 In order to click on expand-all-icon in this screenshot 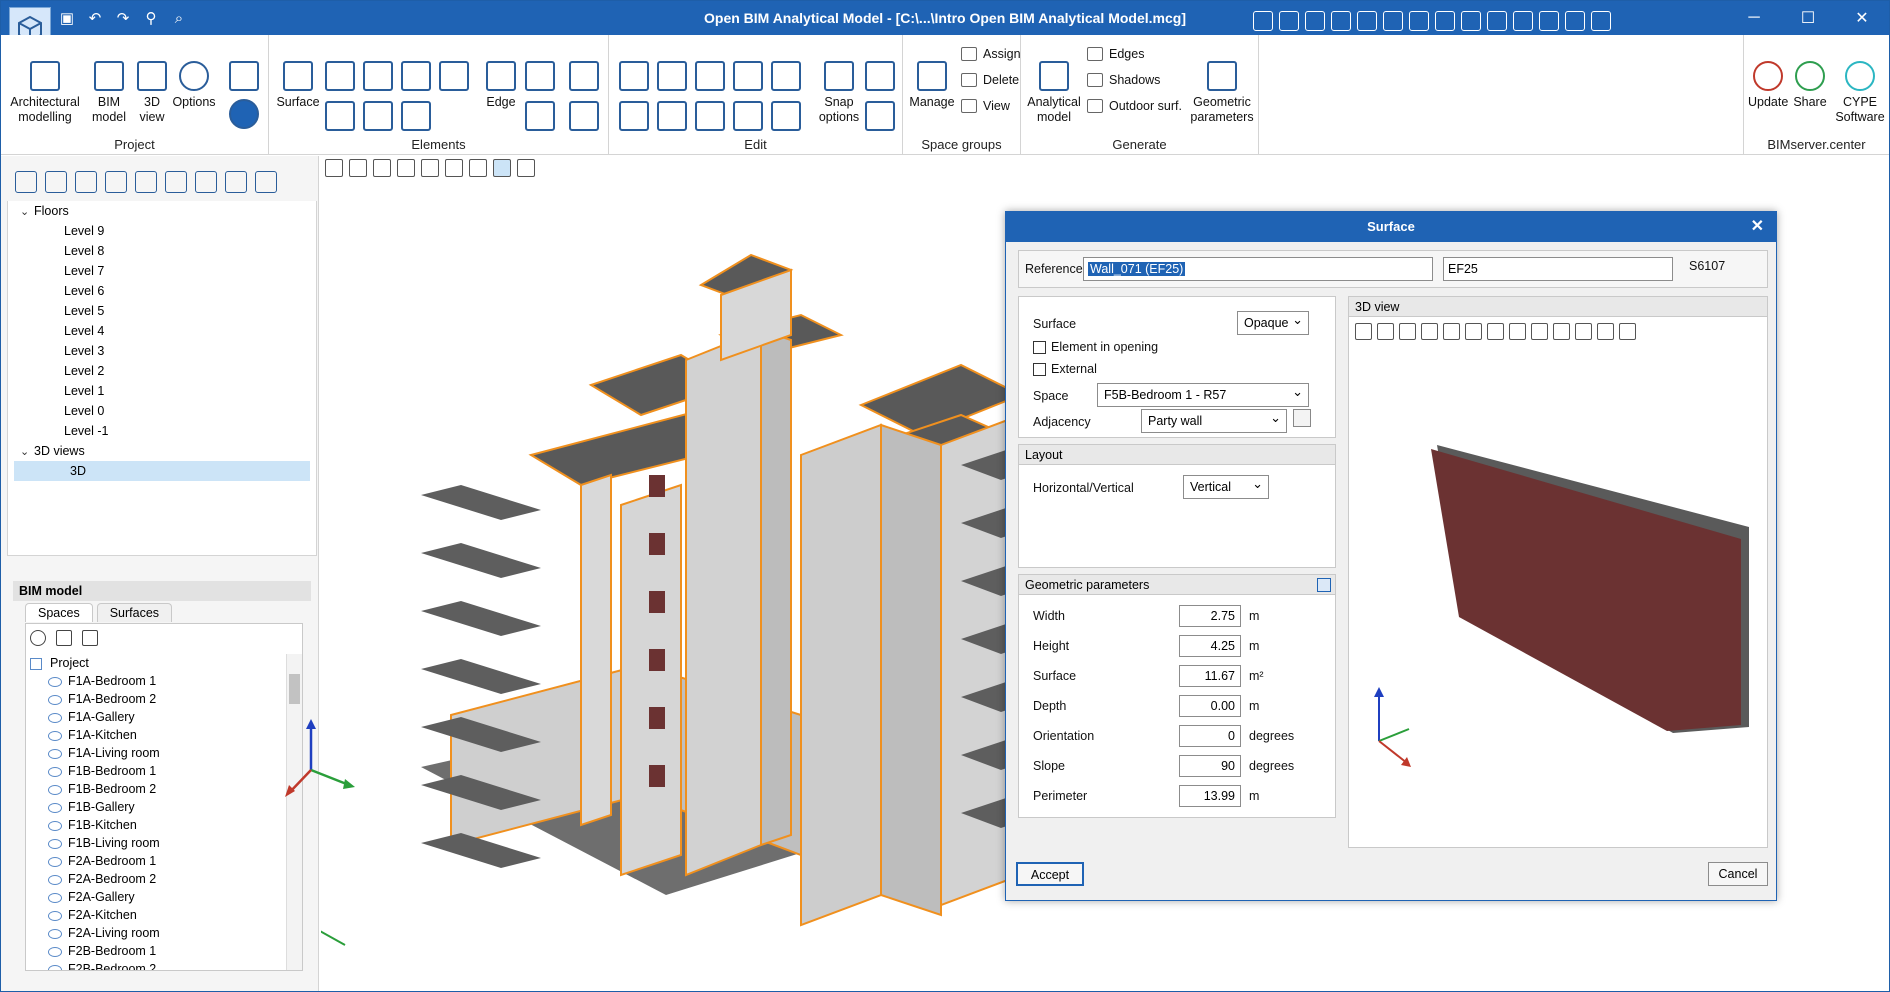, I will do `click(64, 638)`.